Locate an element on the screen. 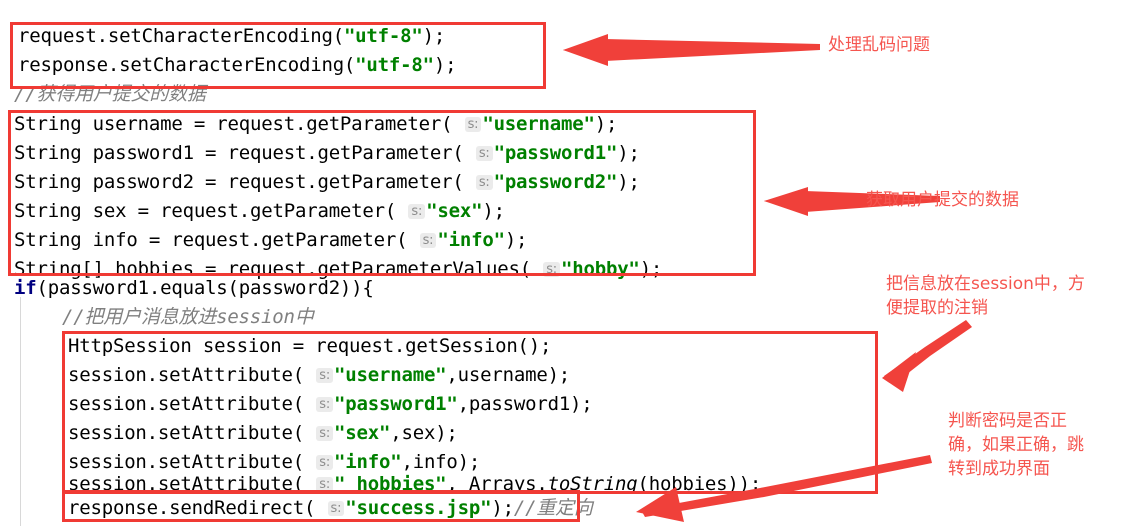 The height and width of the screenshot is (526, 1127). method-toString: toString is located at coordinates (592, 484).